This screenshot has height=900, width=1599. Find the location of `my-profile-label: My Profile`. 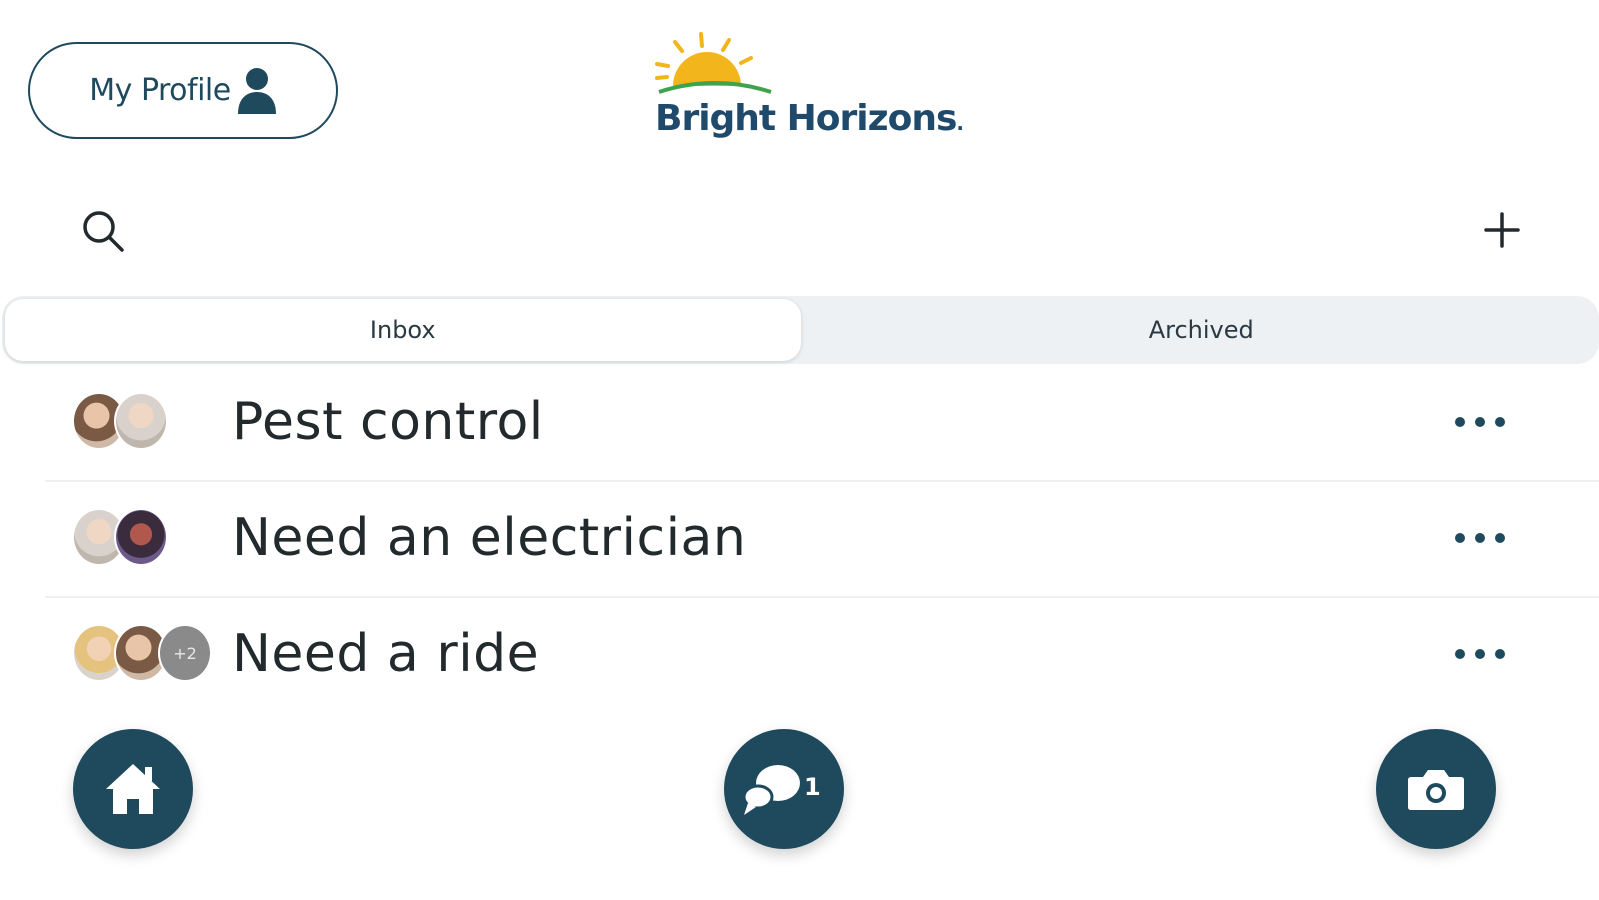

my-profile-label: My Profile is located at coordinates (160, 90).